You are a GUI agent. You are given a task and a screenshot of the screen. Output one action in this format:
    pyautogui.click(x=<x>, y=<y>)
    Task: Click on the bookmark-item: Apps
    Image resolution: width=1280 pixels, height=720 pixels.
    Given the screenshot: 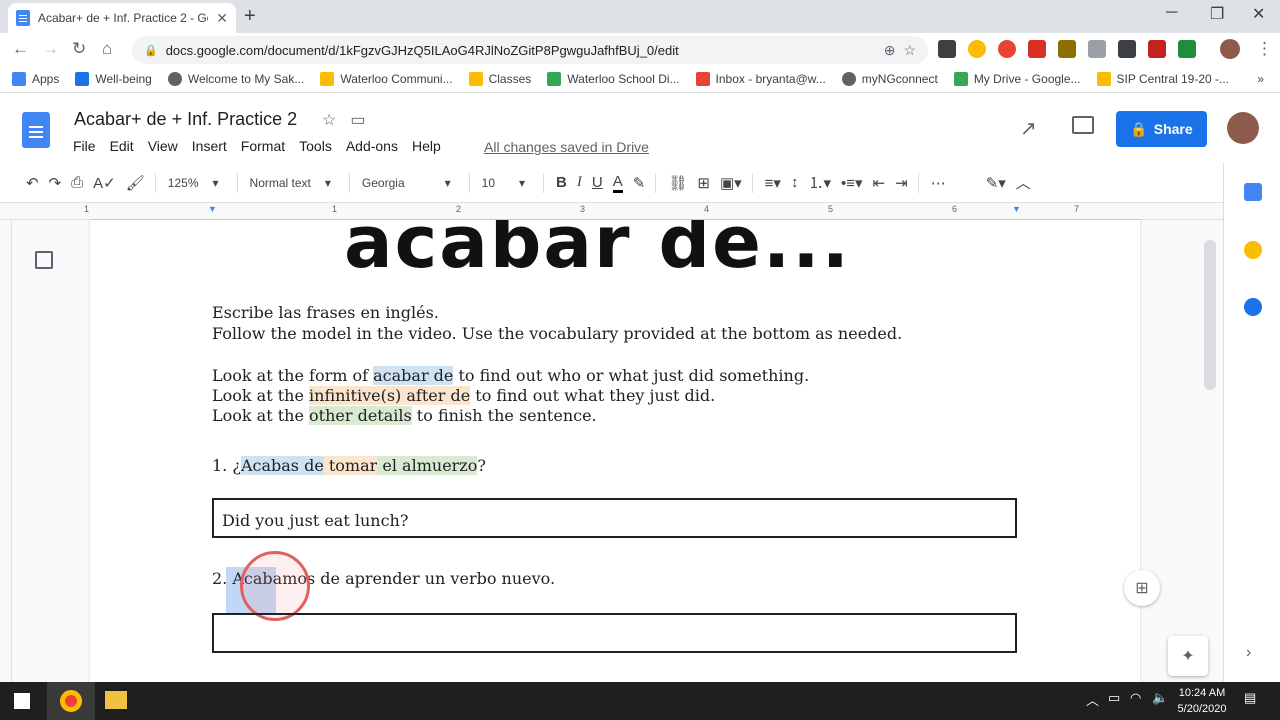 What is the action you would take?
    pyautogui.click(x=35, y=78)
    